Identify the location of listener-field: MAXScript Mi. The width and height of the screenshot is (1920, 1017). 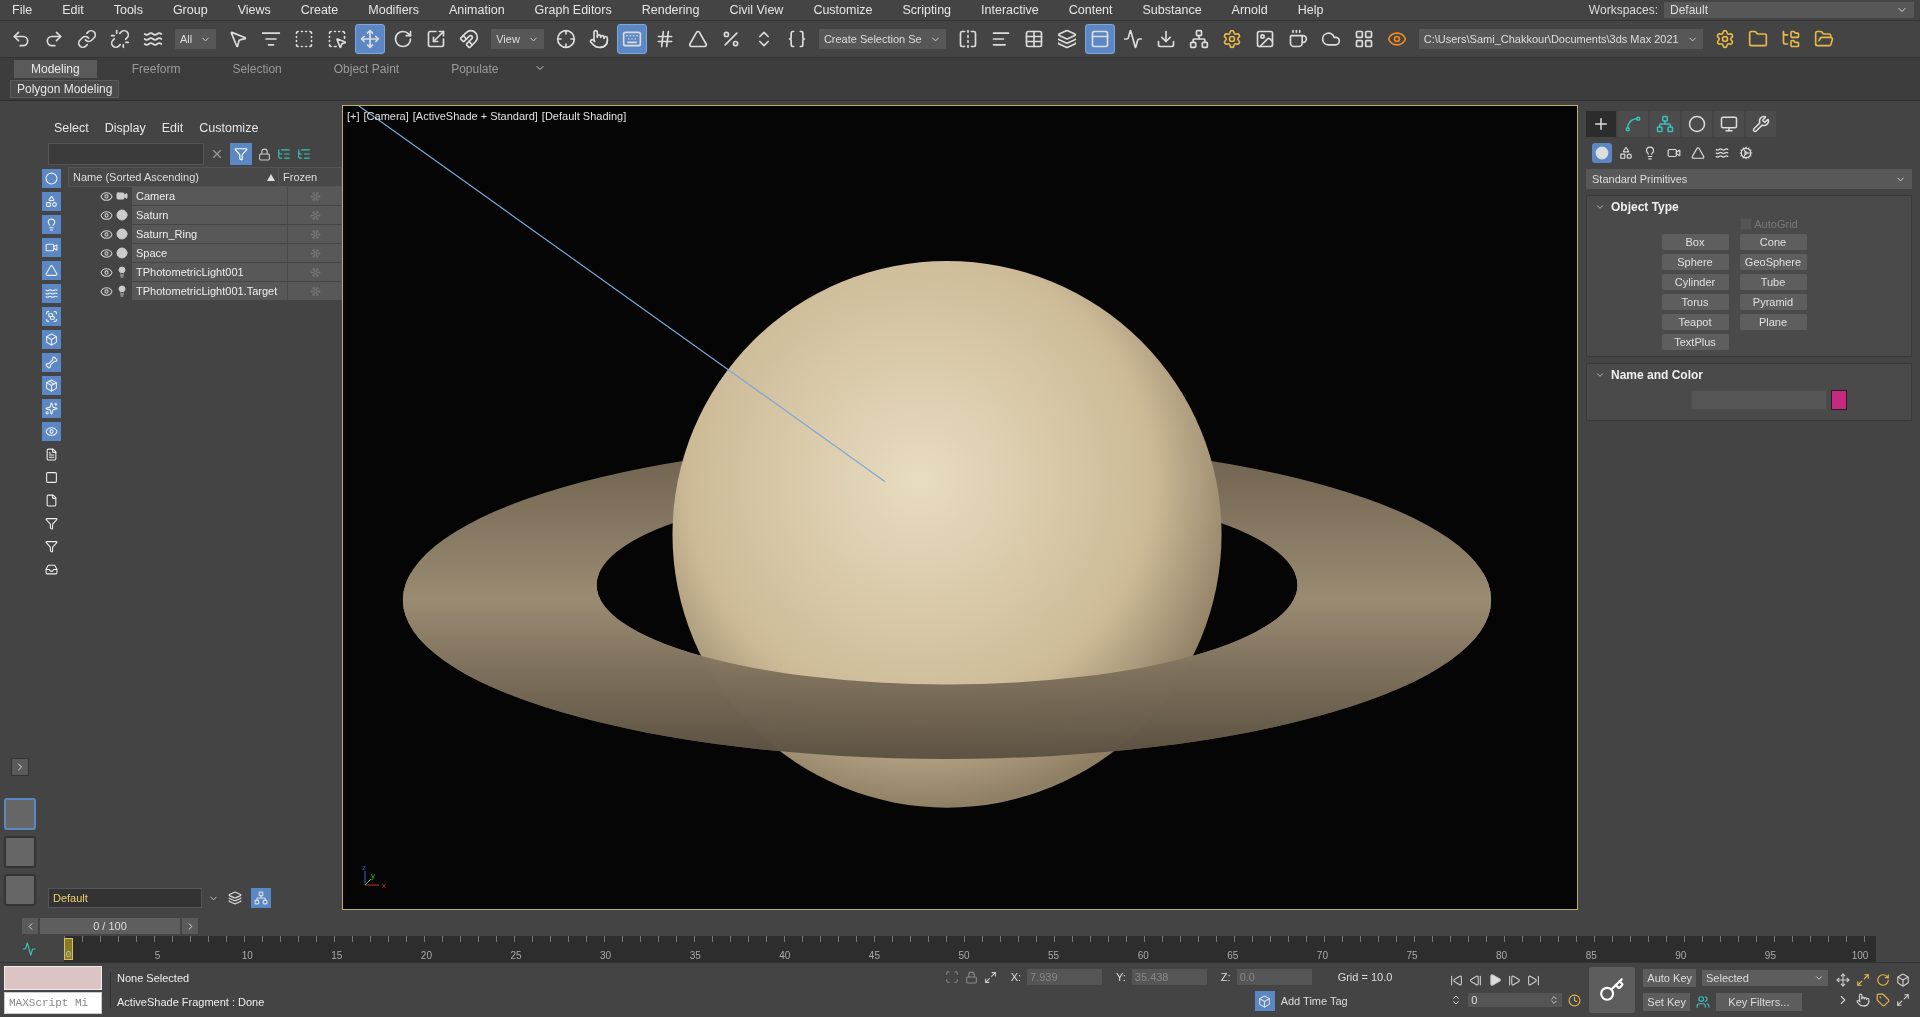
(53, 1003).